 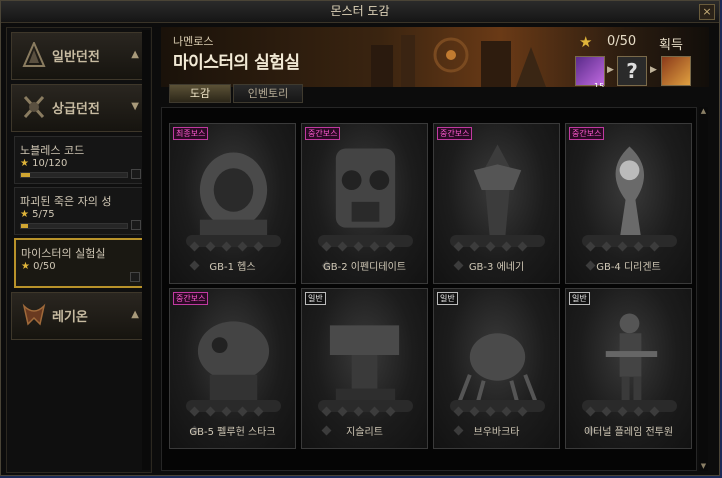 What do you see at coordinates (44, 163) in the screenshot?
I see `dungeon-progress: ★ 10/120` at bounding box center [44, 163].